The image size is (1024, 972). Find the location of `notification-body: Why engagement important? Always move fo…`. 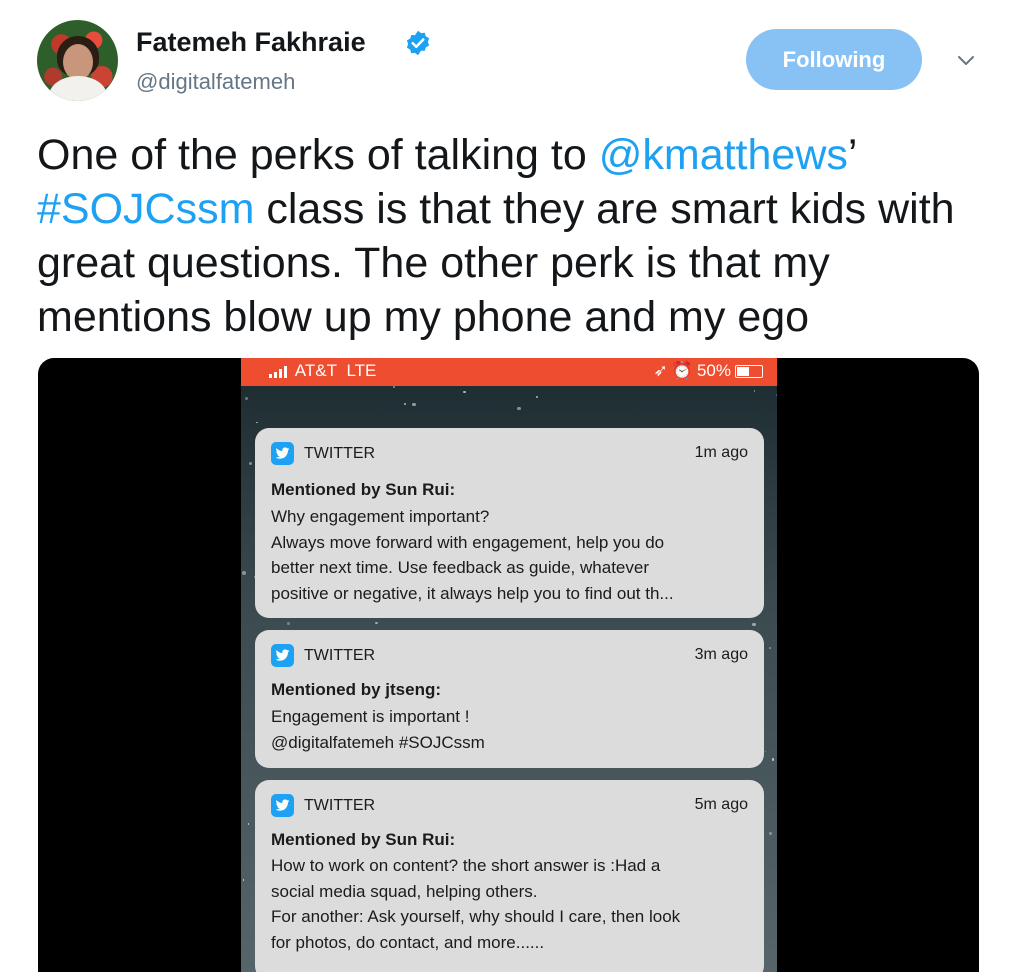

notification-body: Why engagement important? Always move fo… is located at coordinates (511, 555).